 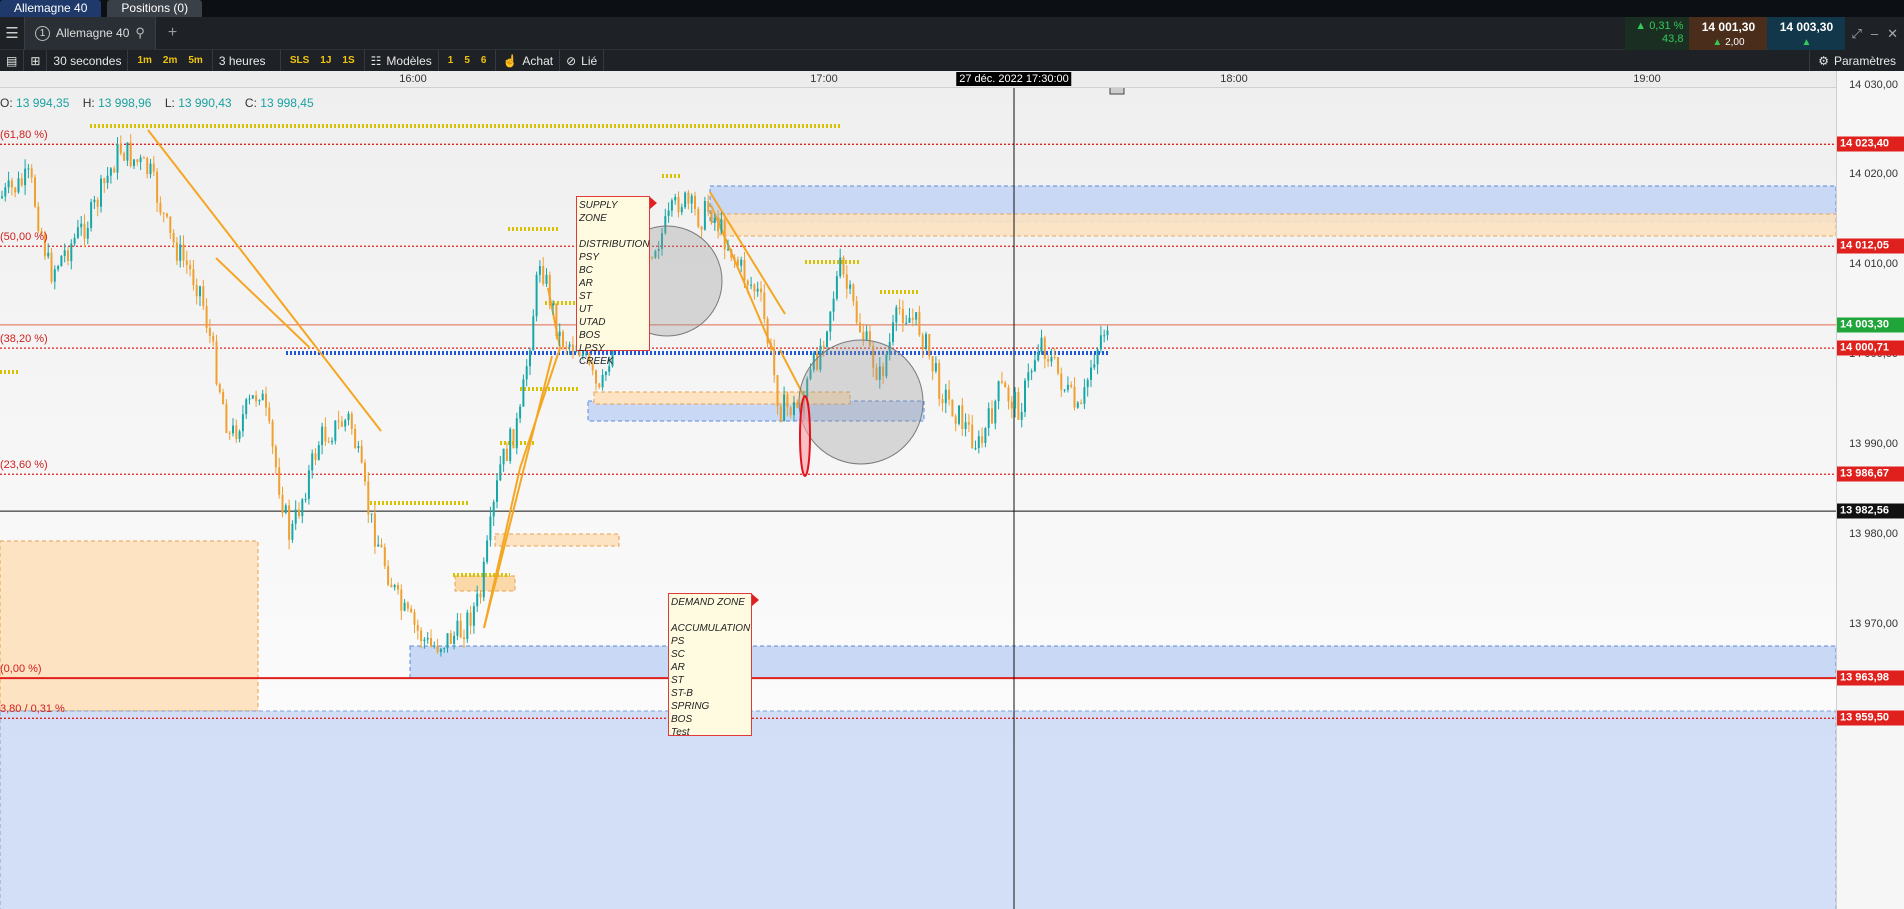 I want to click on model-slot-6: 6, so click(x=484, y=60).